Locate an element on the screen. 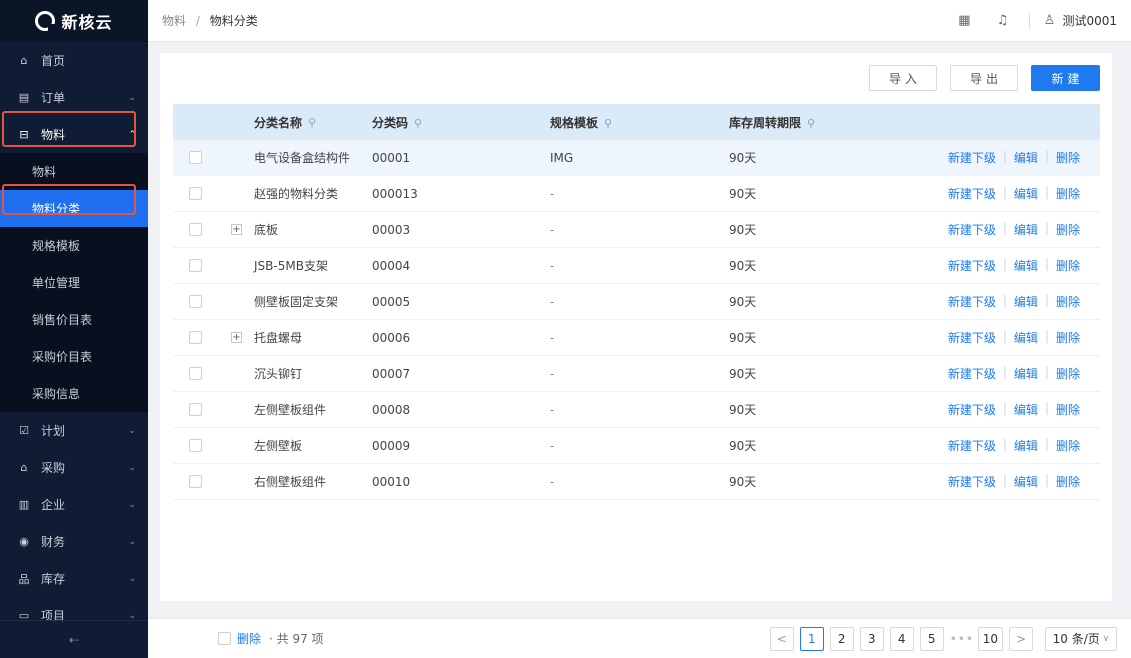 The height and width of the screenshot is (658, 1131). qrcode-icon: ▦ is located at coordinates (964, 20).